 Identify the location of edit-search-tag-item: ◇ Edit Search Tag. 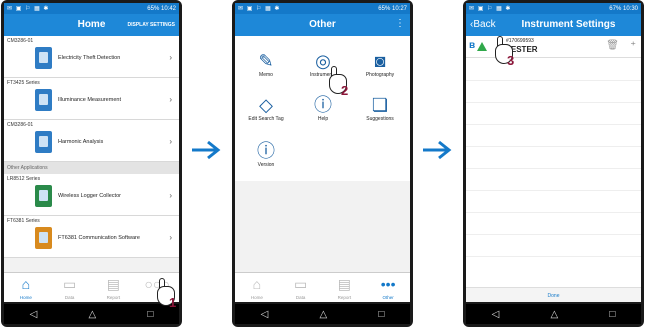
(266, 114).